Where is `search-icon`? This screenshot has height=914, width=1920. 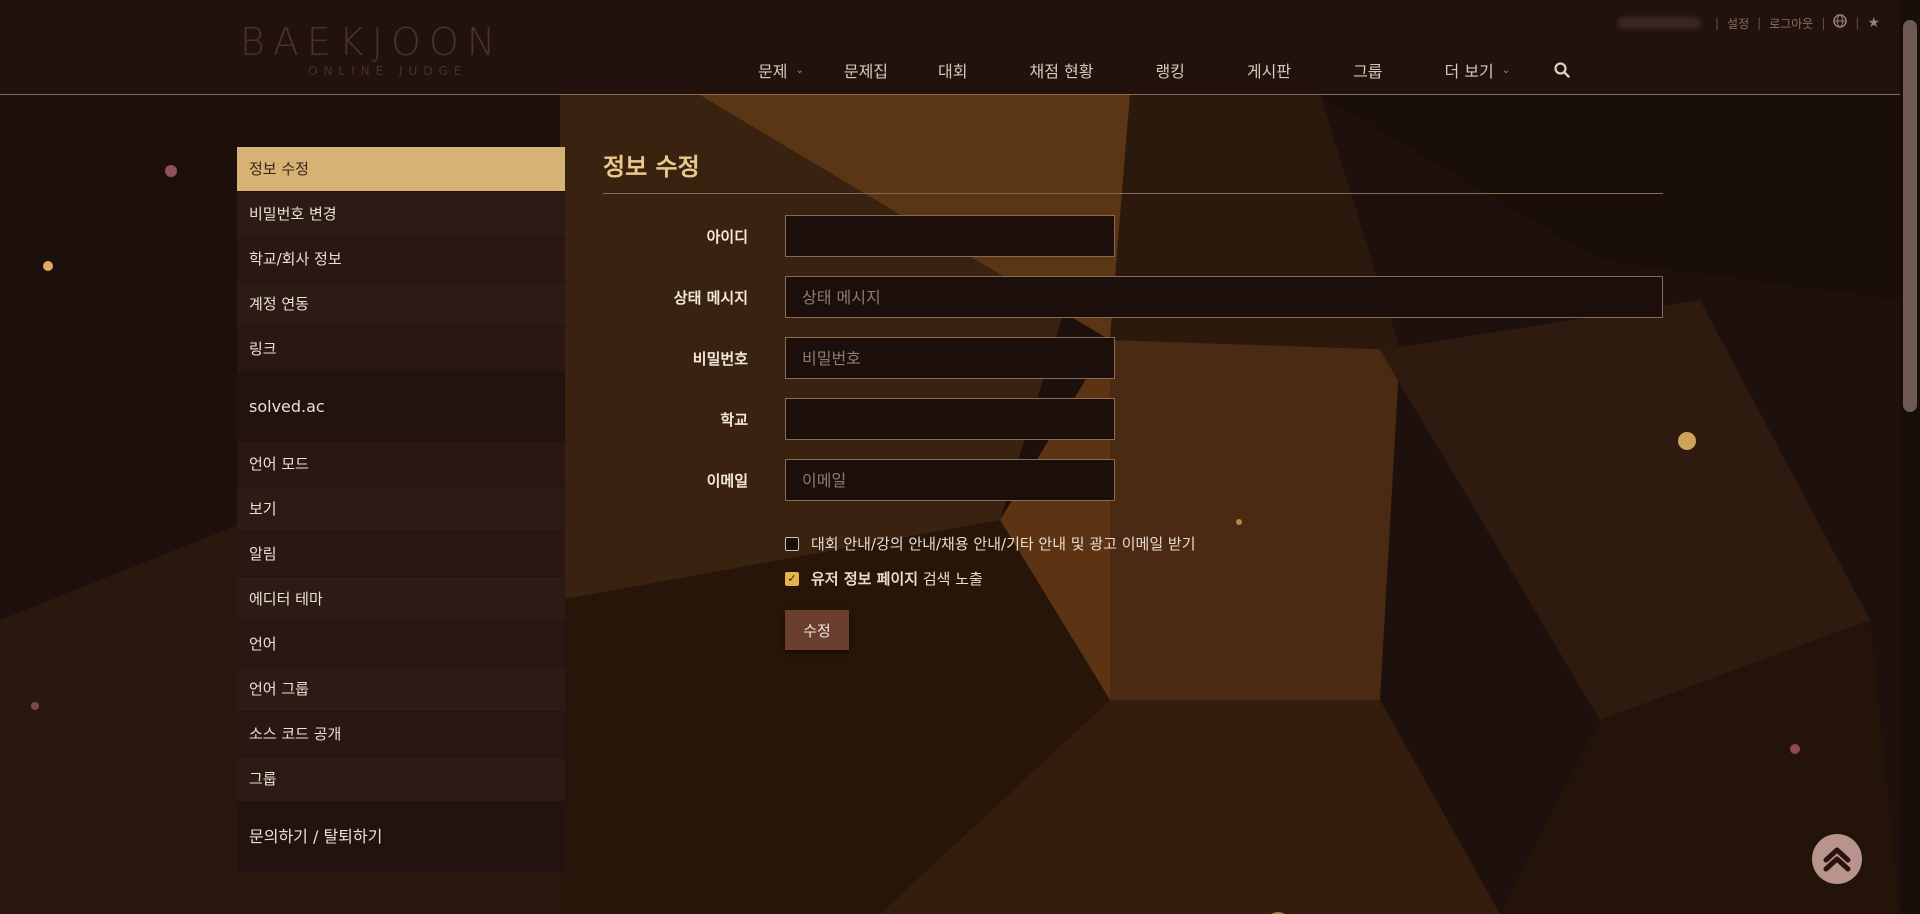
search-icon is located at coordinates (1562, 70).